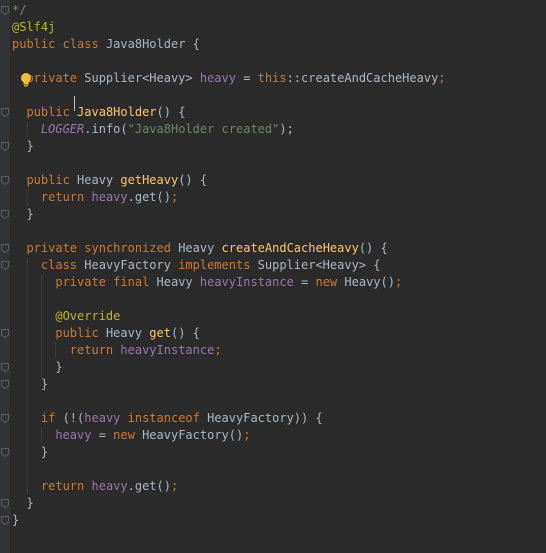  I want to click on code-line: @Slf4j, so click(33, 27).